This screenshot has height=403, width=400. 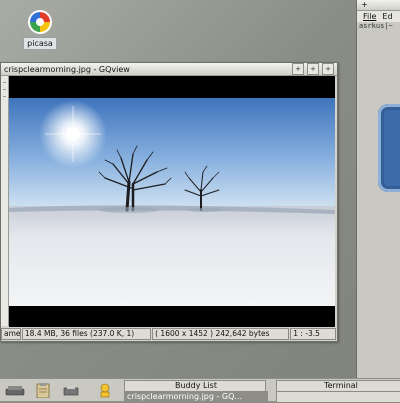 I want to click on clipboard-icon, so click(x=43, y=390).